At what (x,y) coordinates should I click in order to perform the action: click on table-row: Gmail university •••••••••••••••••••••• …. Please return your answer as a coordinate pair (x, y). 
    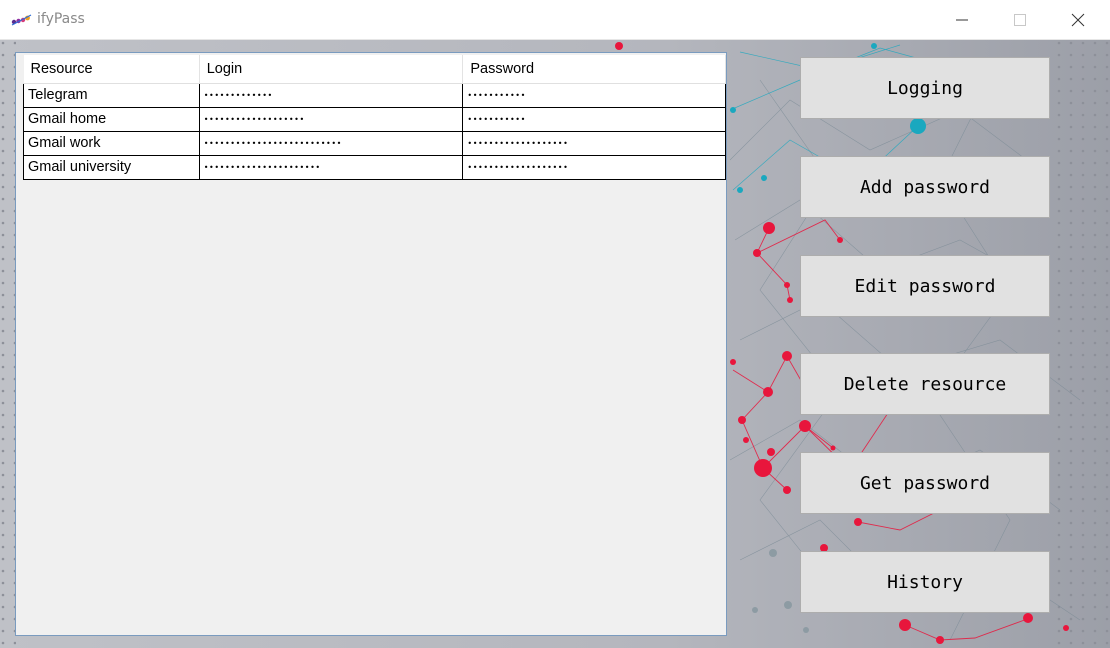
    Looking at the image, I should click on (374, 167).